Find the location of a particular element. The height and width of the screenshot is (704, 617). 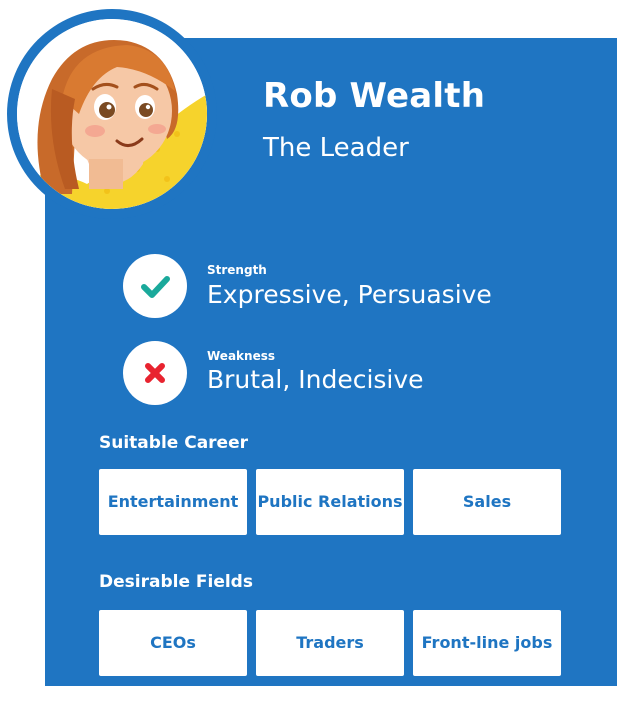

field-tile-traders: Traders is located at coordinates (330, 643).